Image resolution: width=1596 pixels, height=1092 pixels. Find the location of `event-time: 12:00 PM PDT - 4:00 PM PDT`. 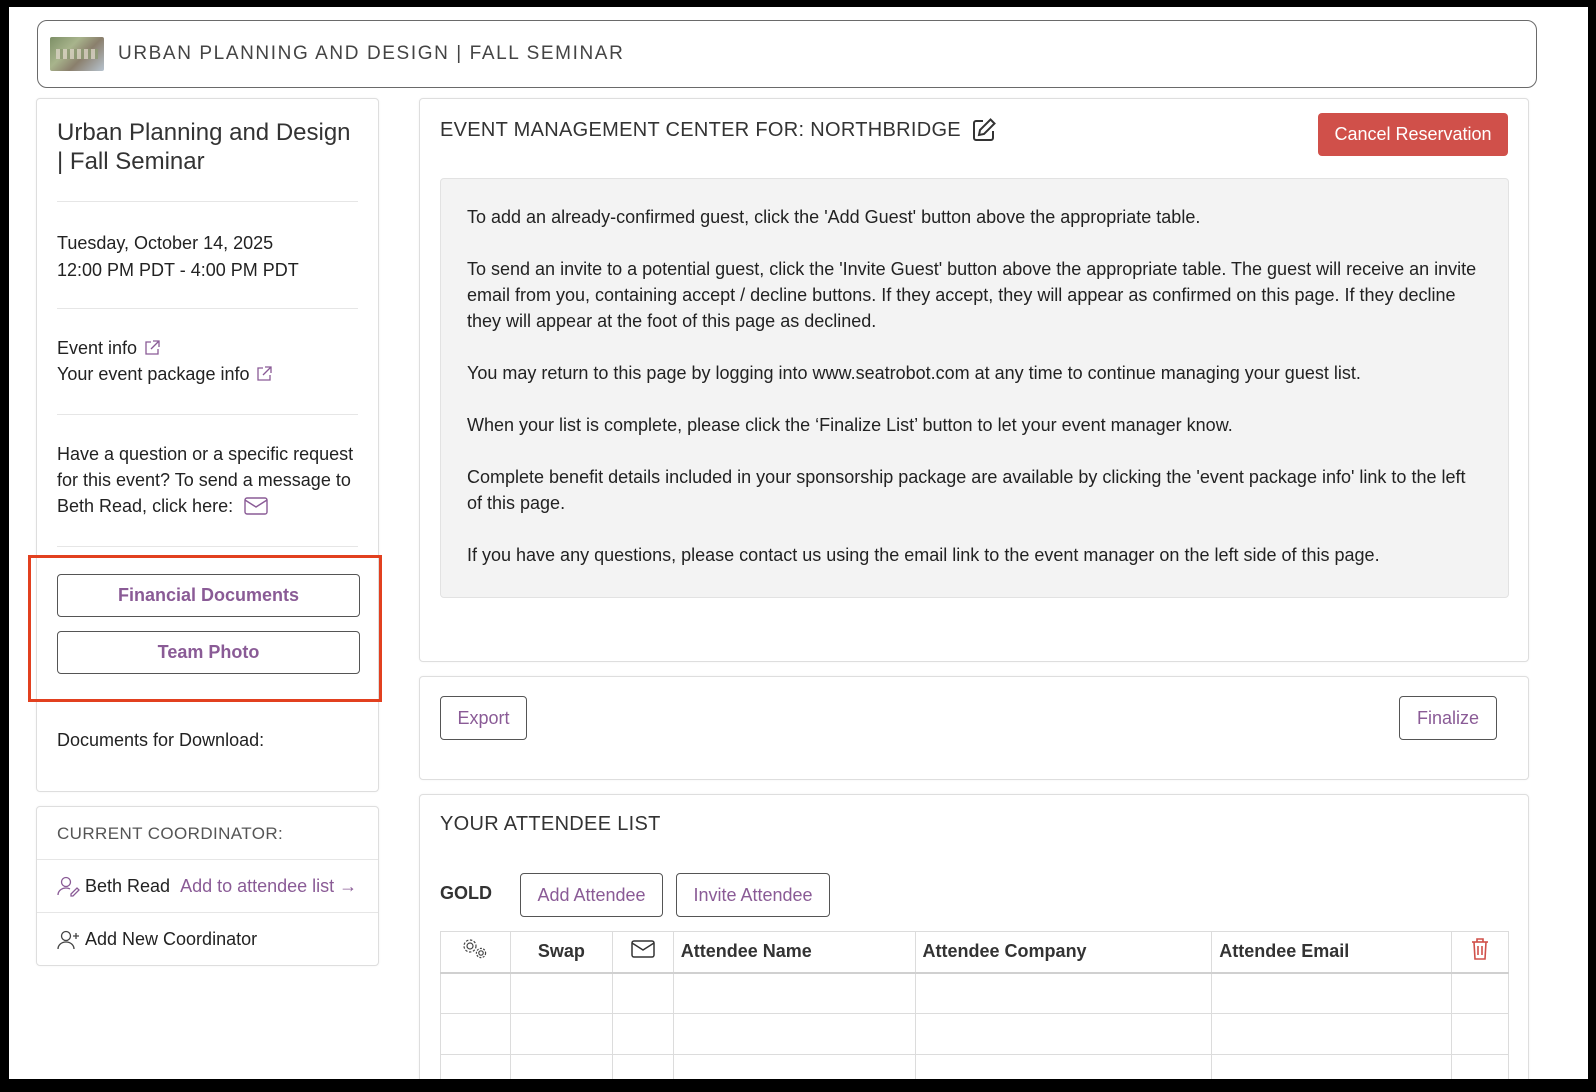

event-time: 12:00 PM PDT - 4:00 PM PDT is located at coordinates (178, 270).